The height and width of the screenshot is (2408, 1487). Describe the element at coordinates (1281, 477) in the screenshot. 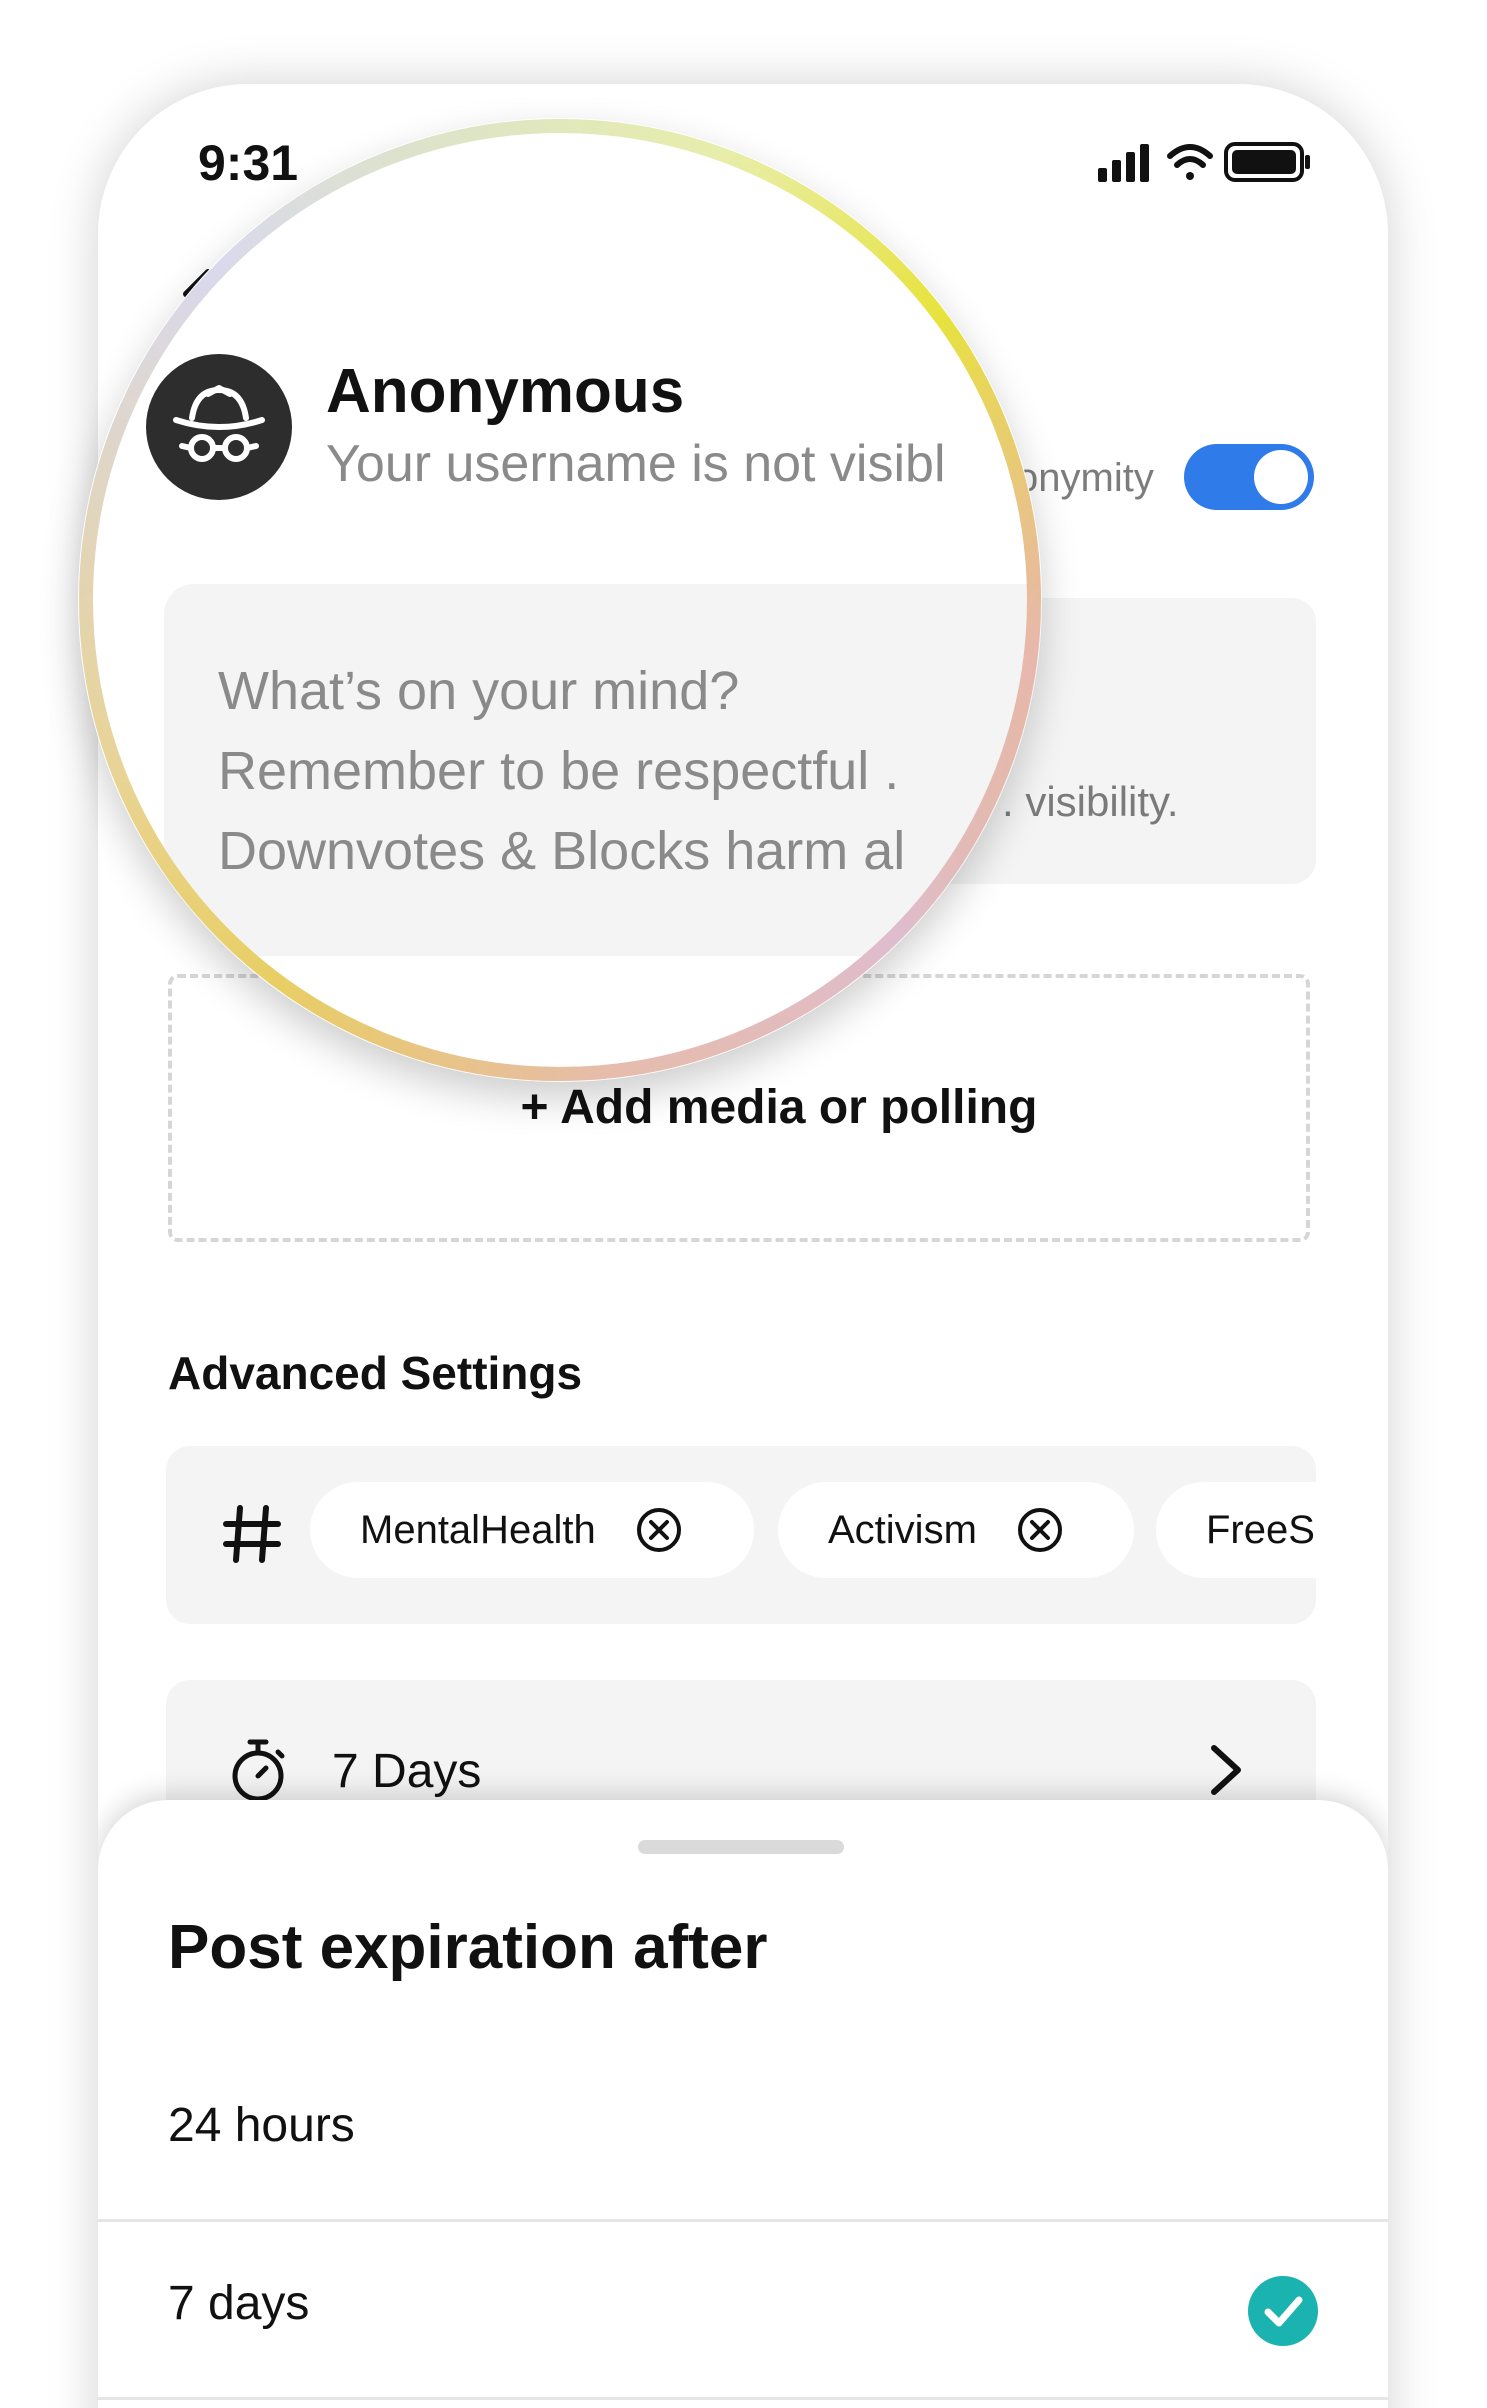

I see `toggle-knob` at that location.